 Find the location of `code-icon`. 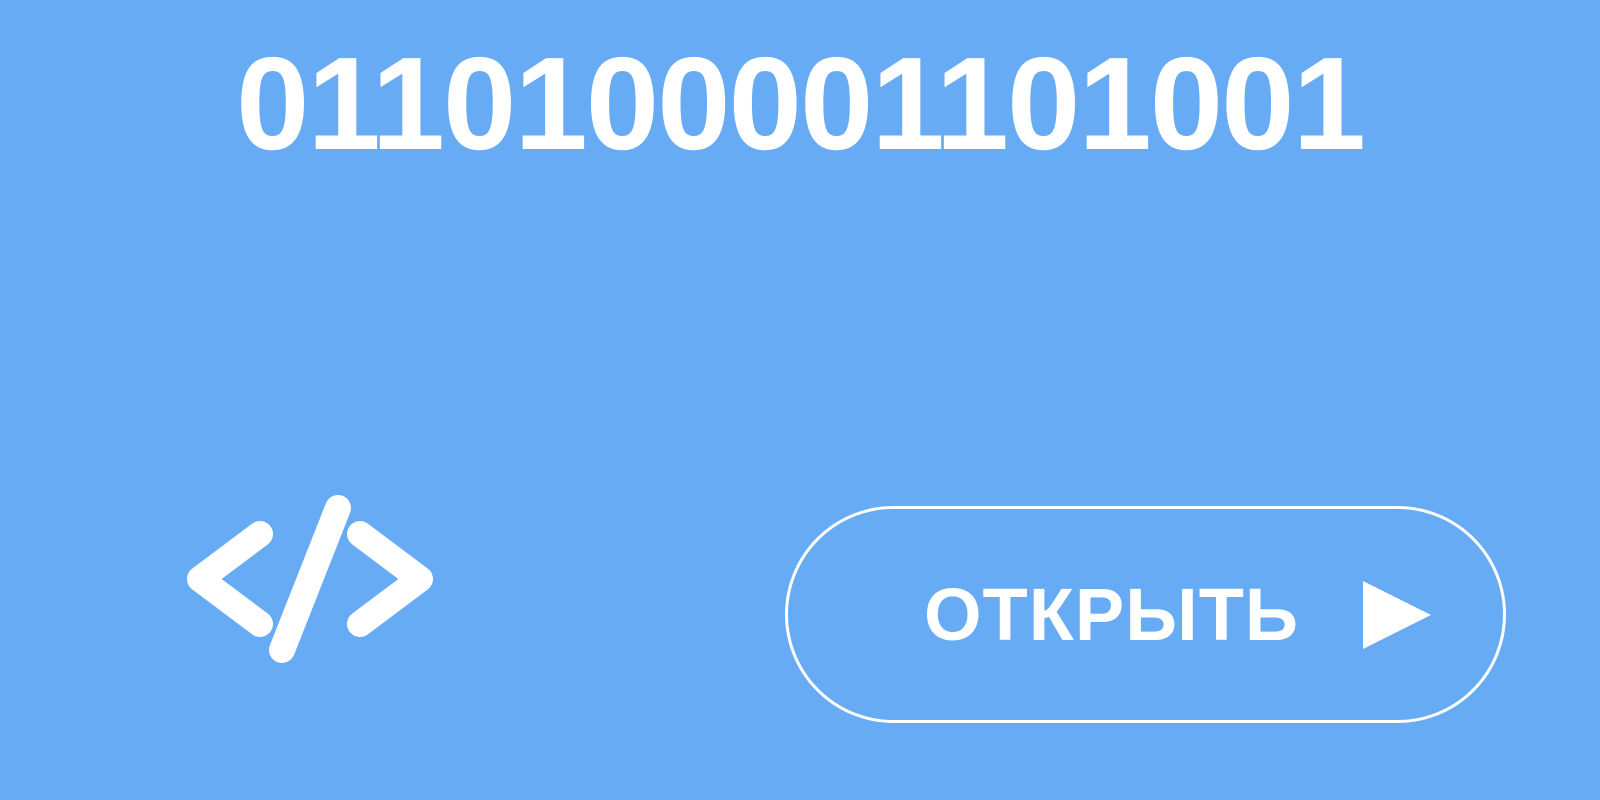

code-icon is located at coordinates (310, 578).